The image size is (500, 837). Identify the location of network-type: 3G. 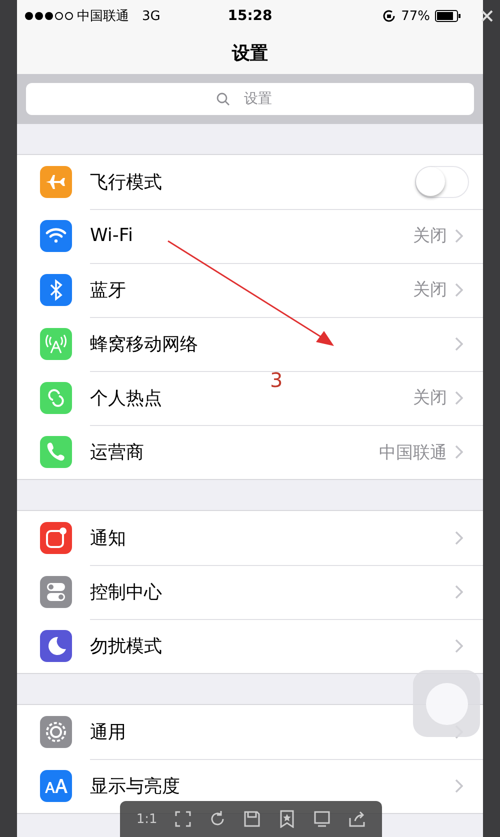
(151, 16).